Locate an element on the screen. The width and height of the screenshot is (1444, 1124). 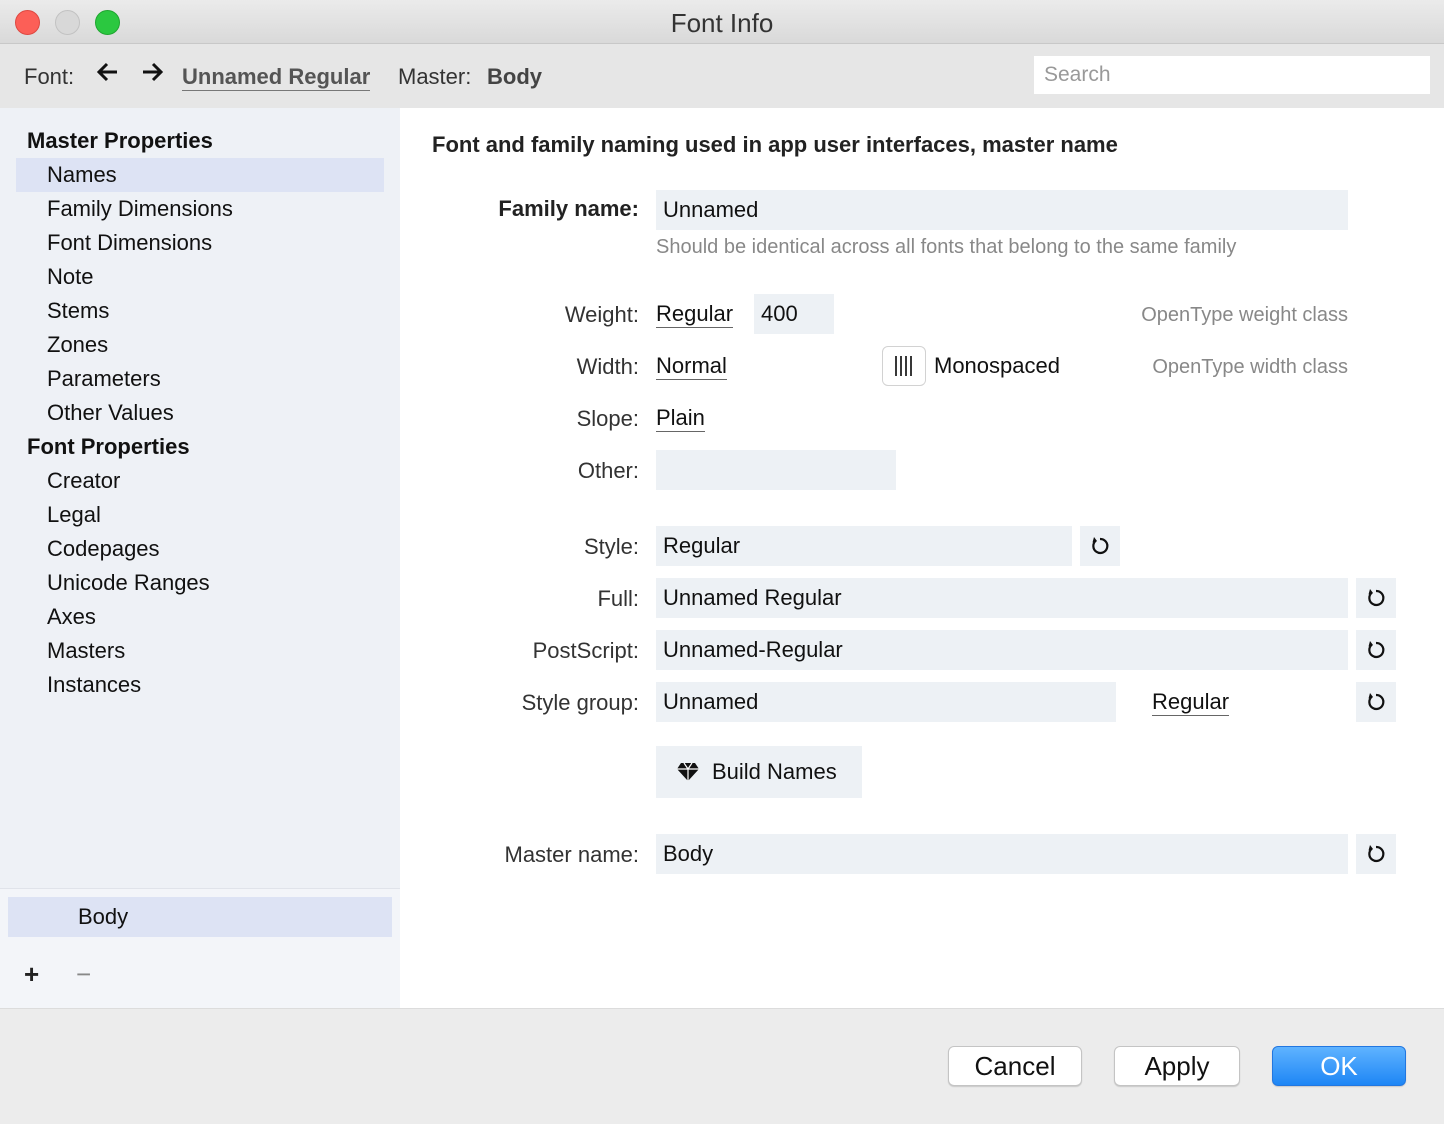
previous-font-button is located at coordinates (108, 75).